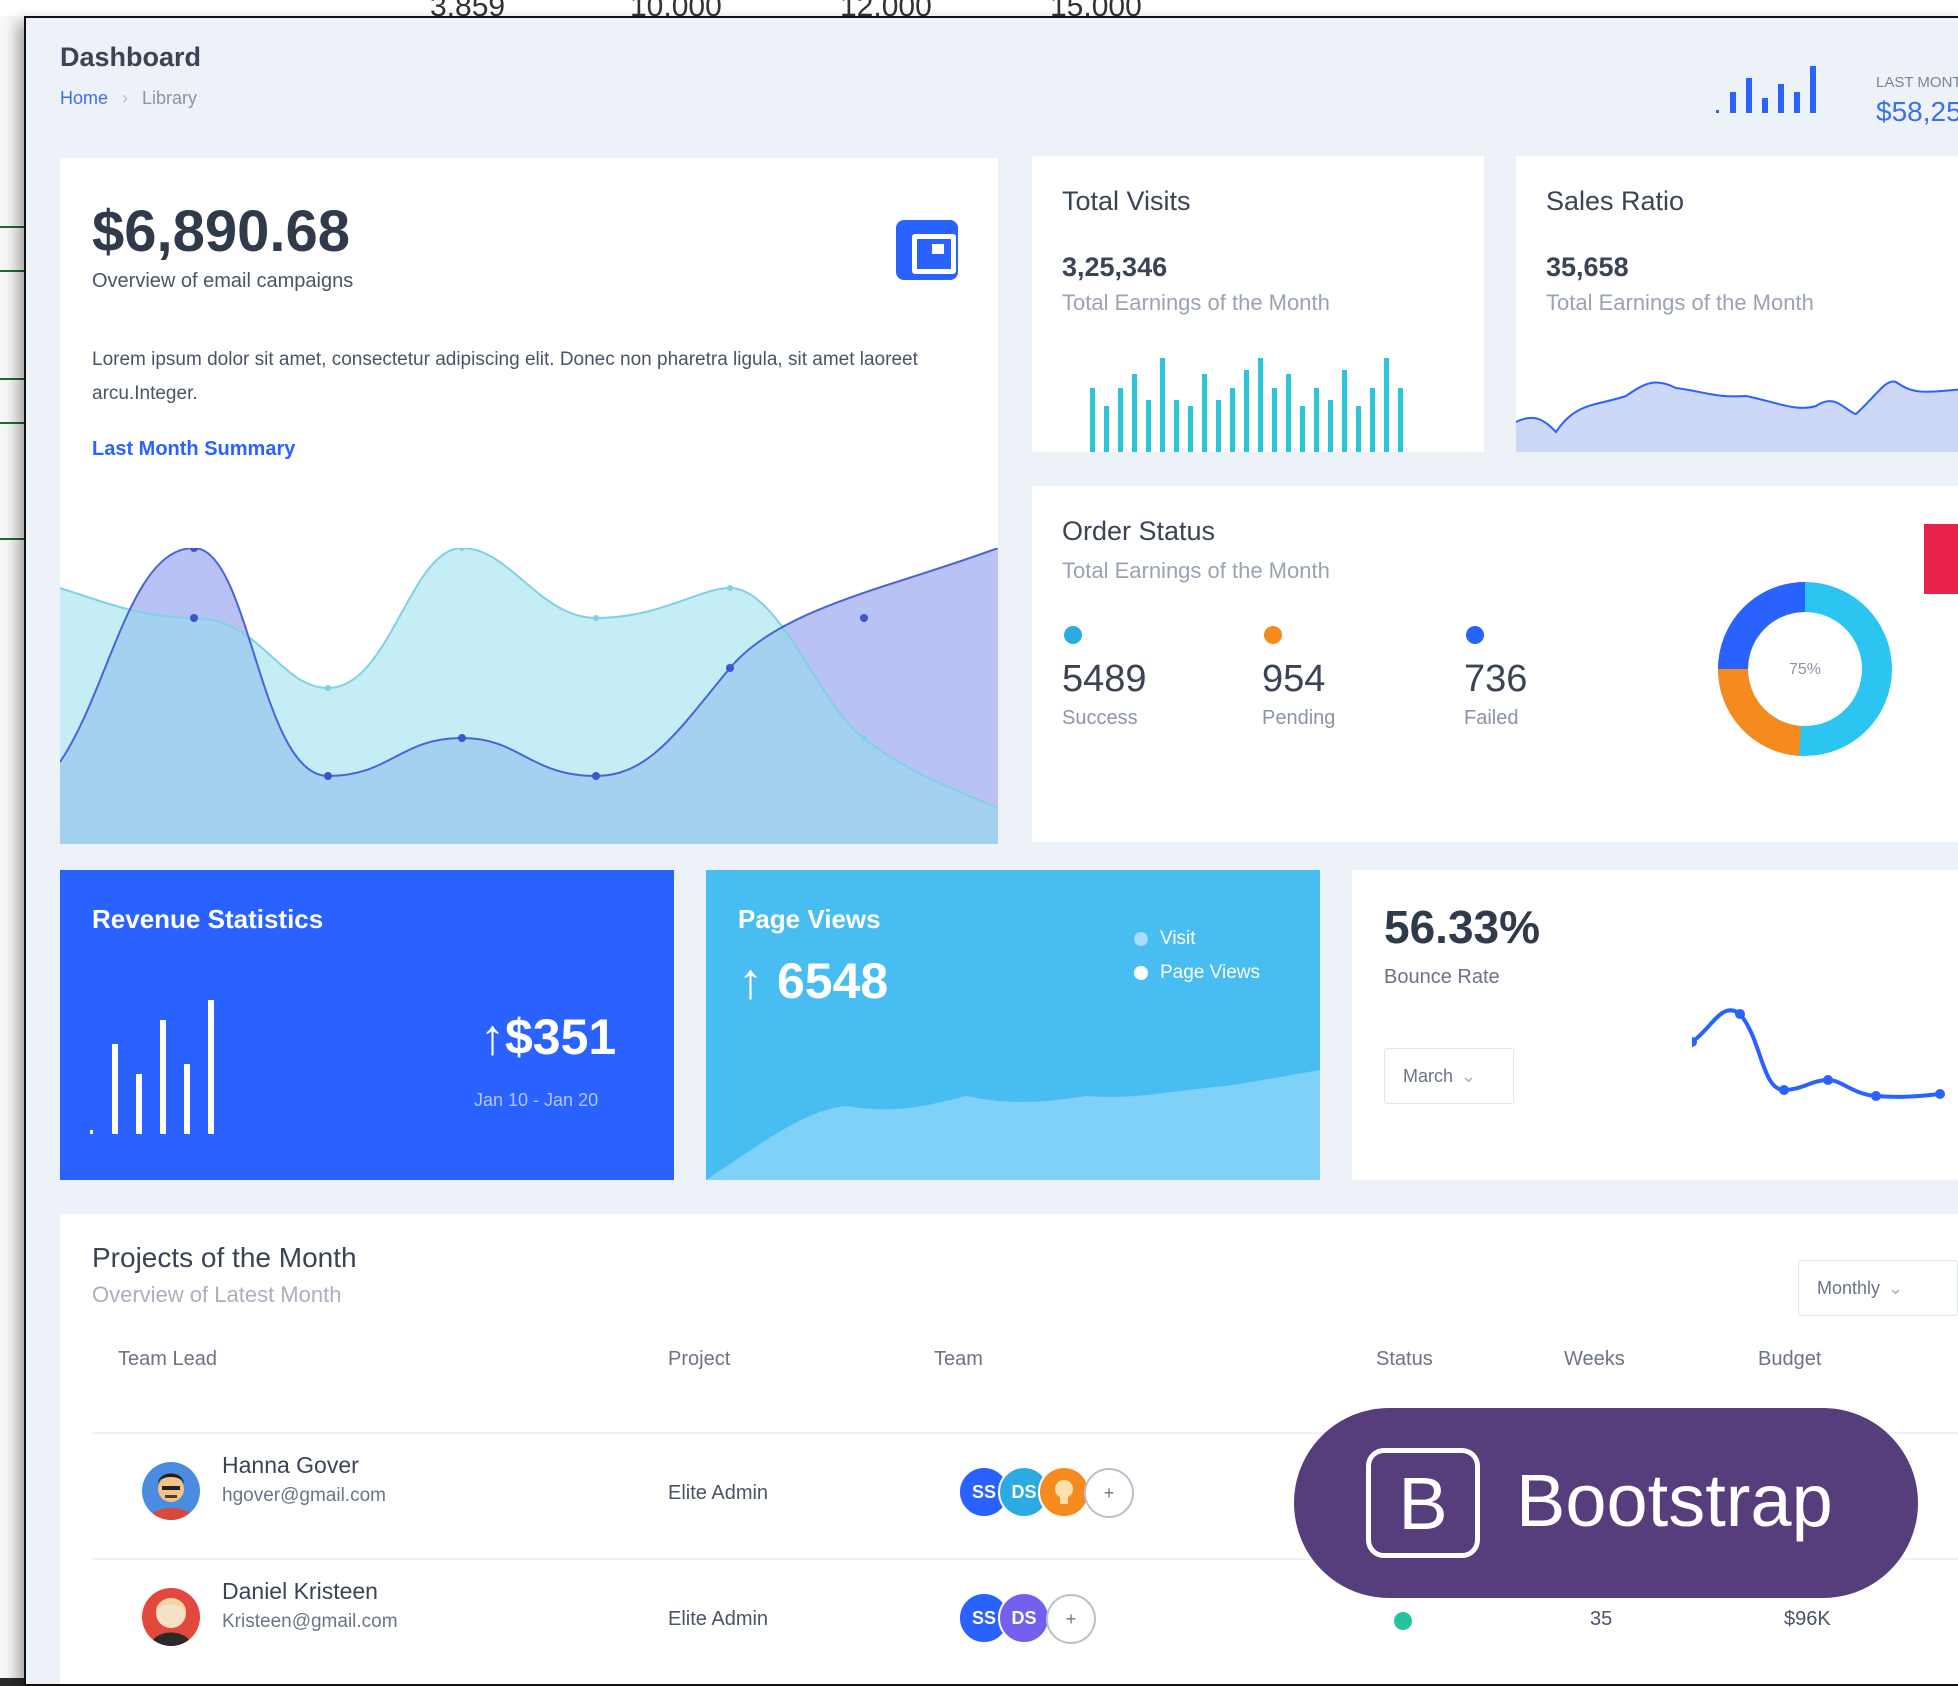 Image resolution: width=1958 pixels, height=1686 pixels. Describe the element at coordinates (1178, 938) in the screenshot. I see `legend-visit-label: Visit` at that location.